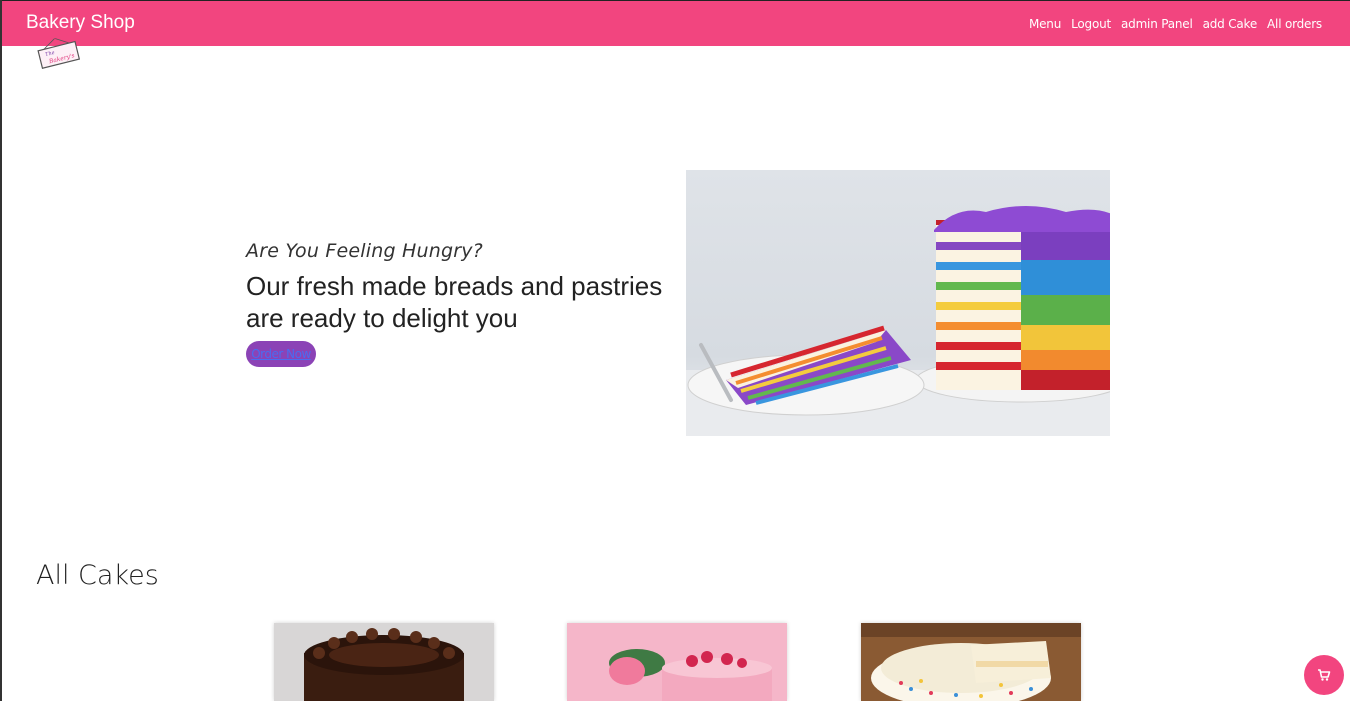  I want to click on pink-raspberry-cake-image, so click(677, 662).